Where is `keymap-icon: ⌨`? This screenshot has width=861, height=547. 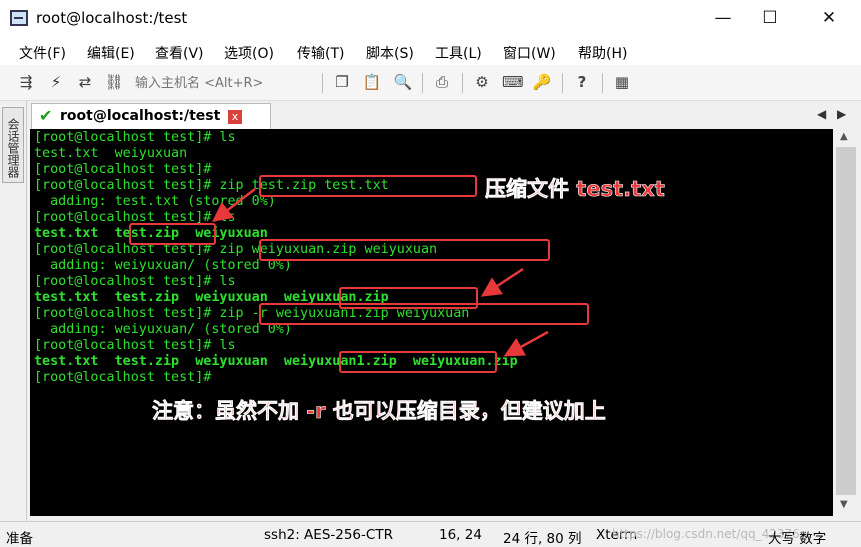 keymap-icon: ⌨ is located at coordinates (513, 82).